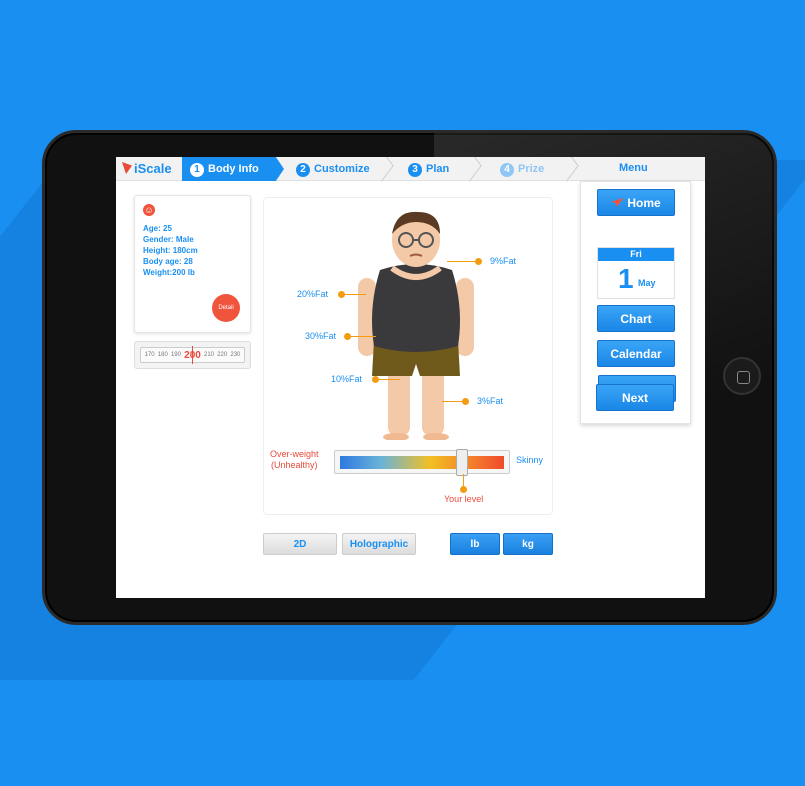 The height and width of the screenshot is (786, 805). I want to click on smiley-icon: ☺, so click(149, 210).